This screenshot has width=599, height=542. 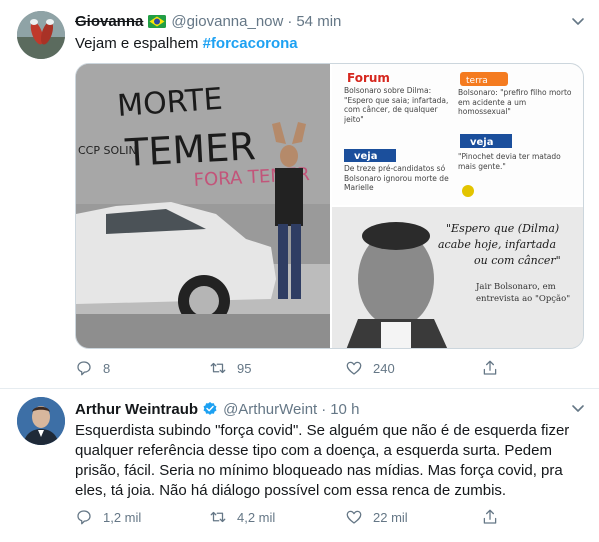 What do you see at coordinates (92, 368) in the screenshot?
I see `reply-button: 8` at bounding box center [92, 368].